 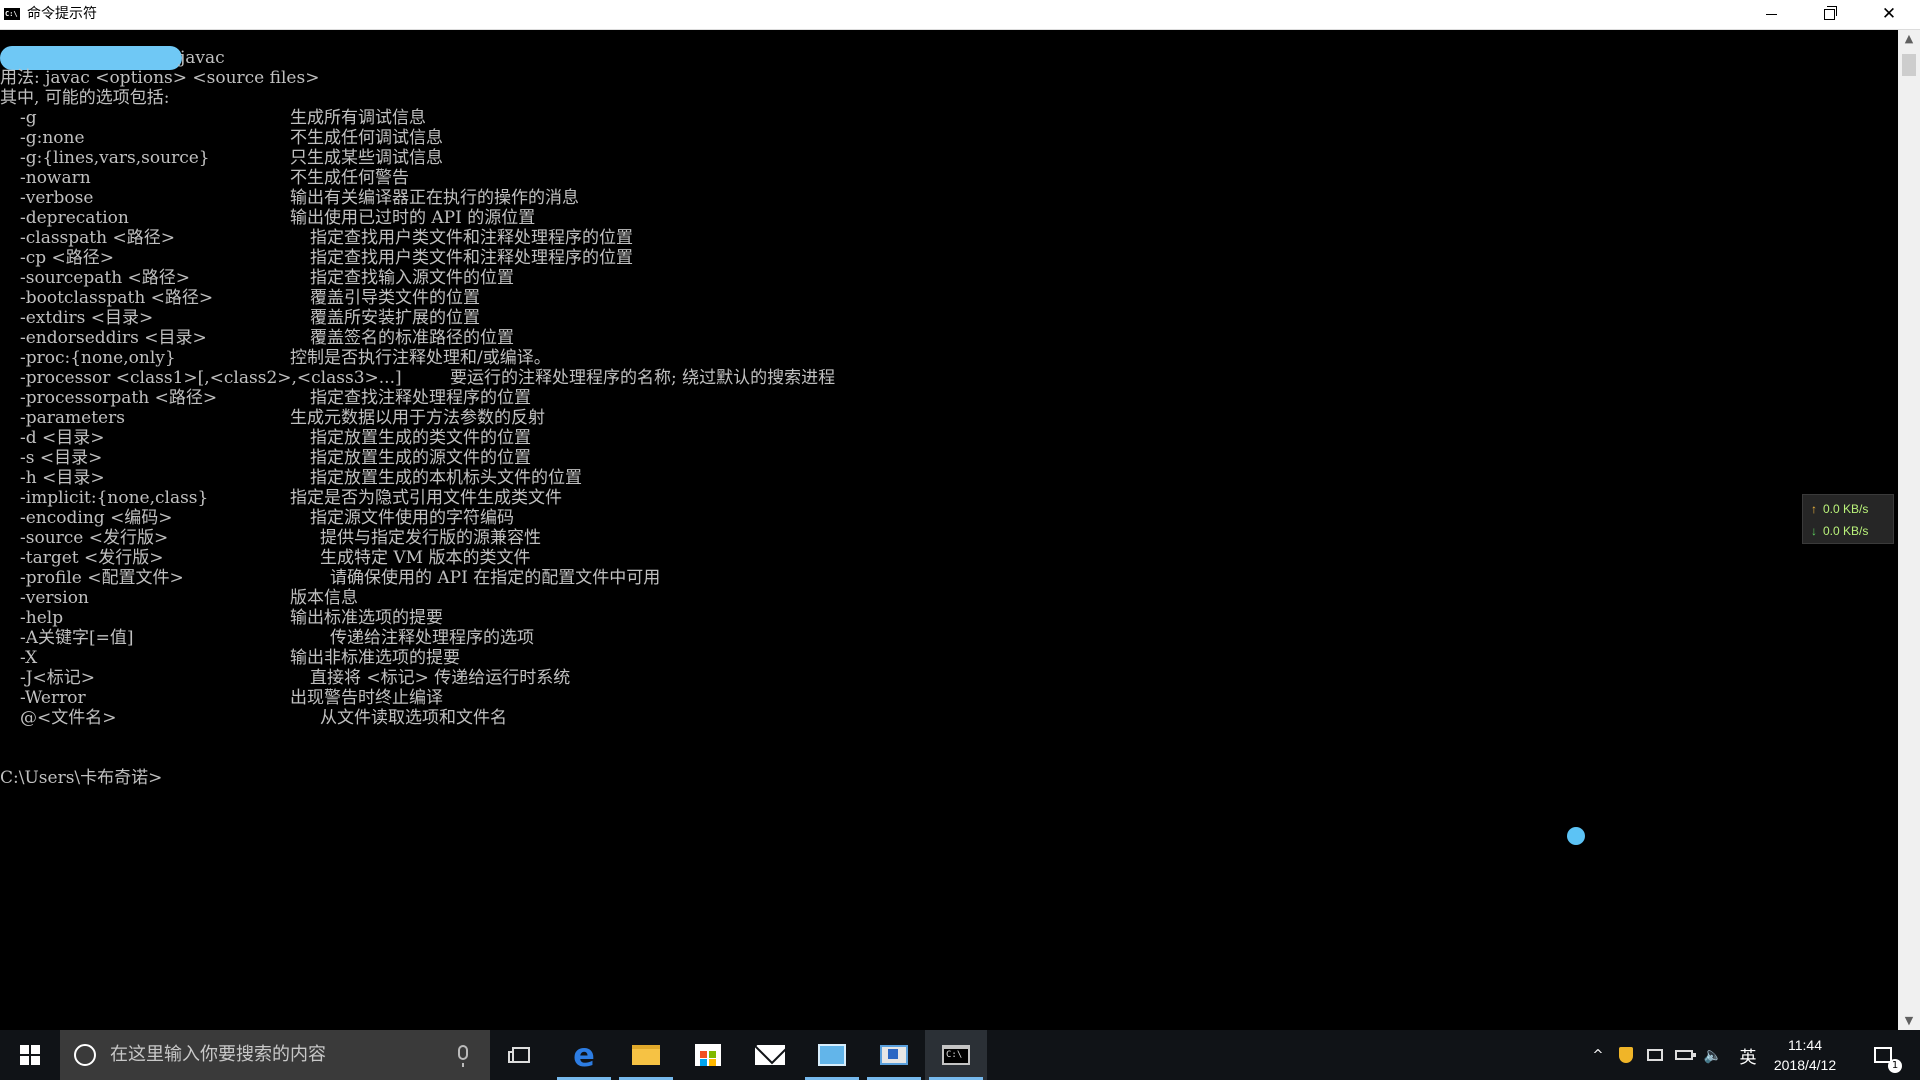 I want to click on command-prompt-icon: C:\, so click(x=956, y=1055).